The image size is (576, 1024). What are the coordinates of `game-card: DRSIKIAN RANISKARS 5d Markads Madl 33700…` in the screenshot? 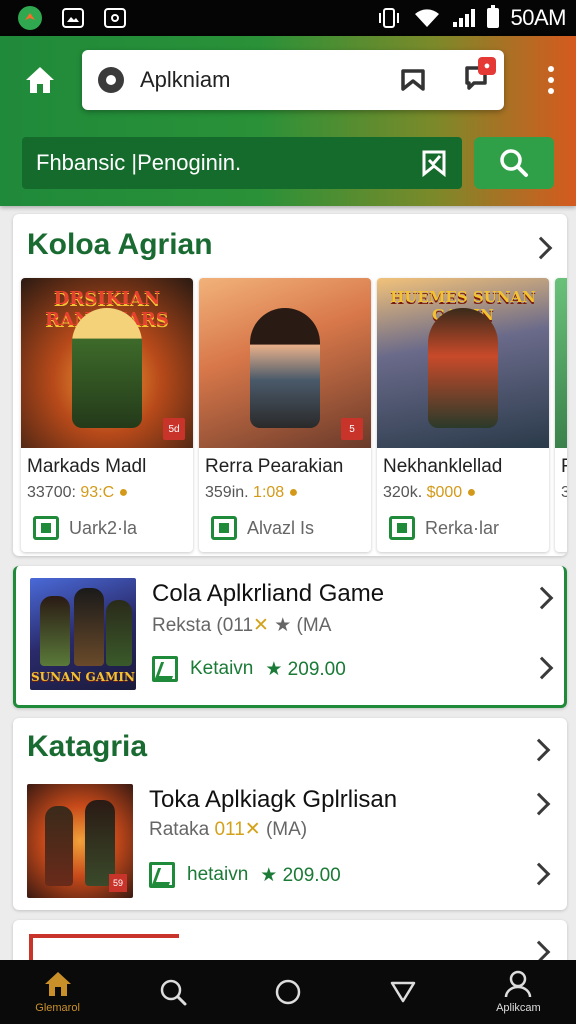 It's located at (107, 415).